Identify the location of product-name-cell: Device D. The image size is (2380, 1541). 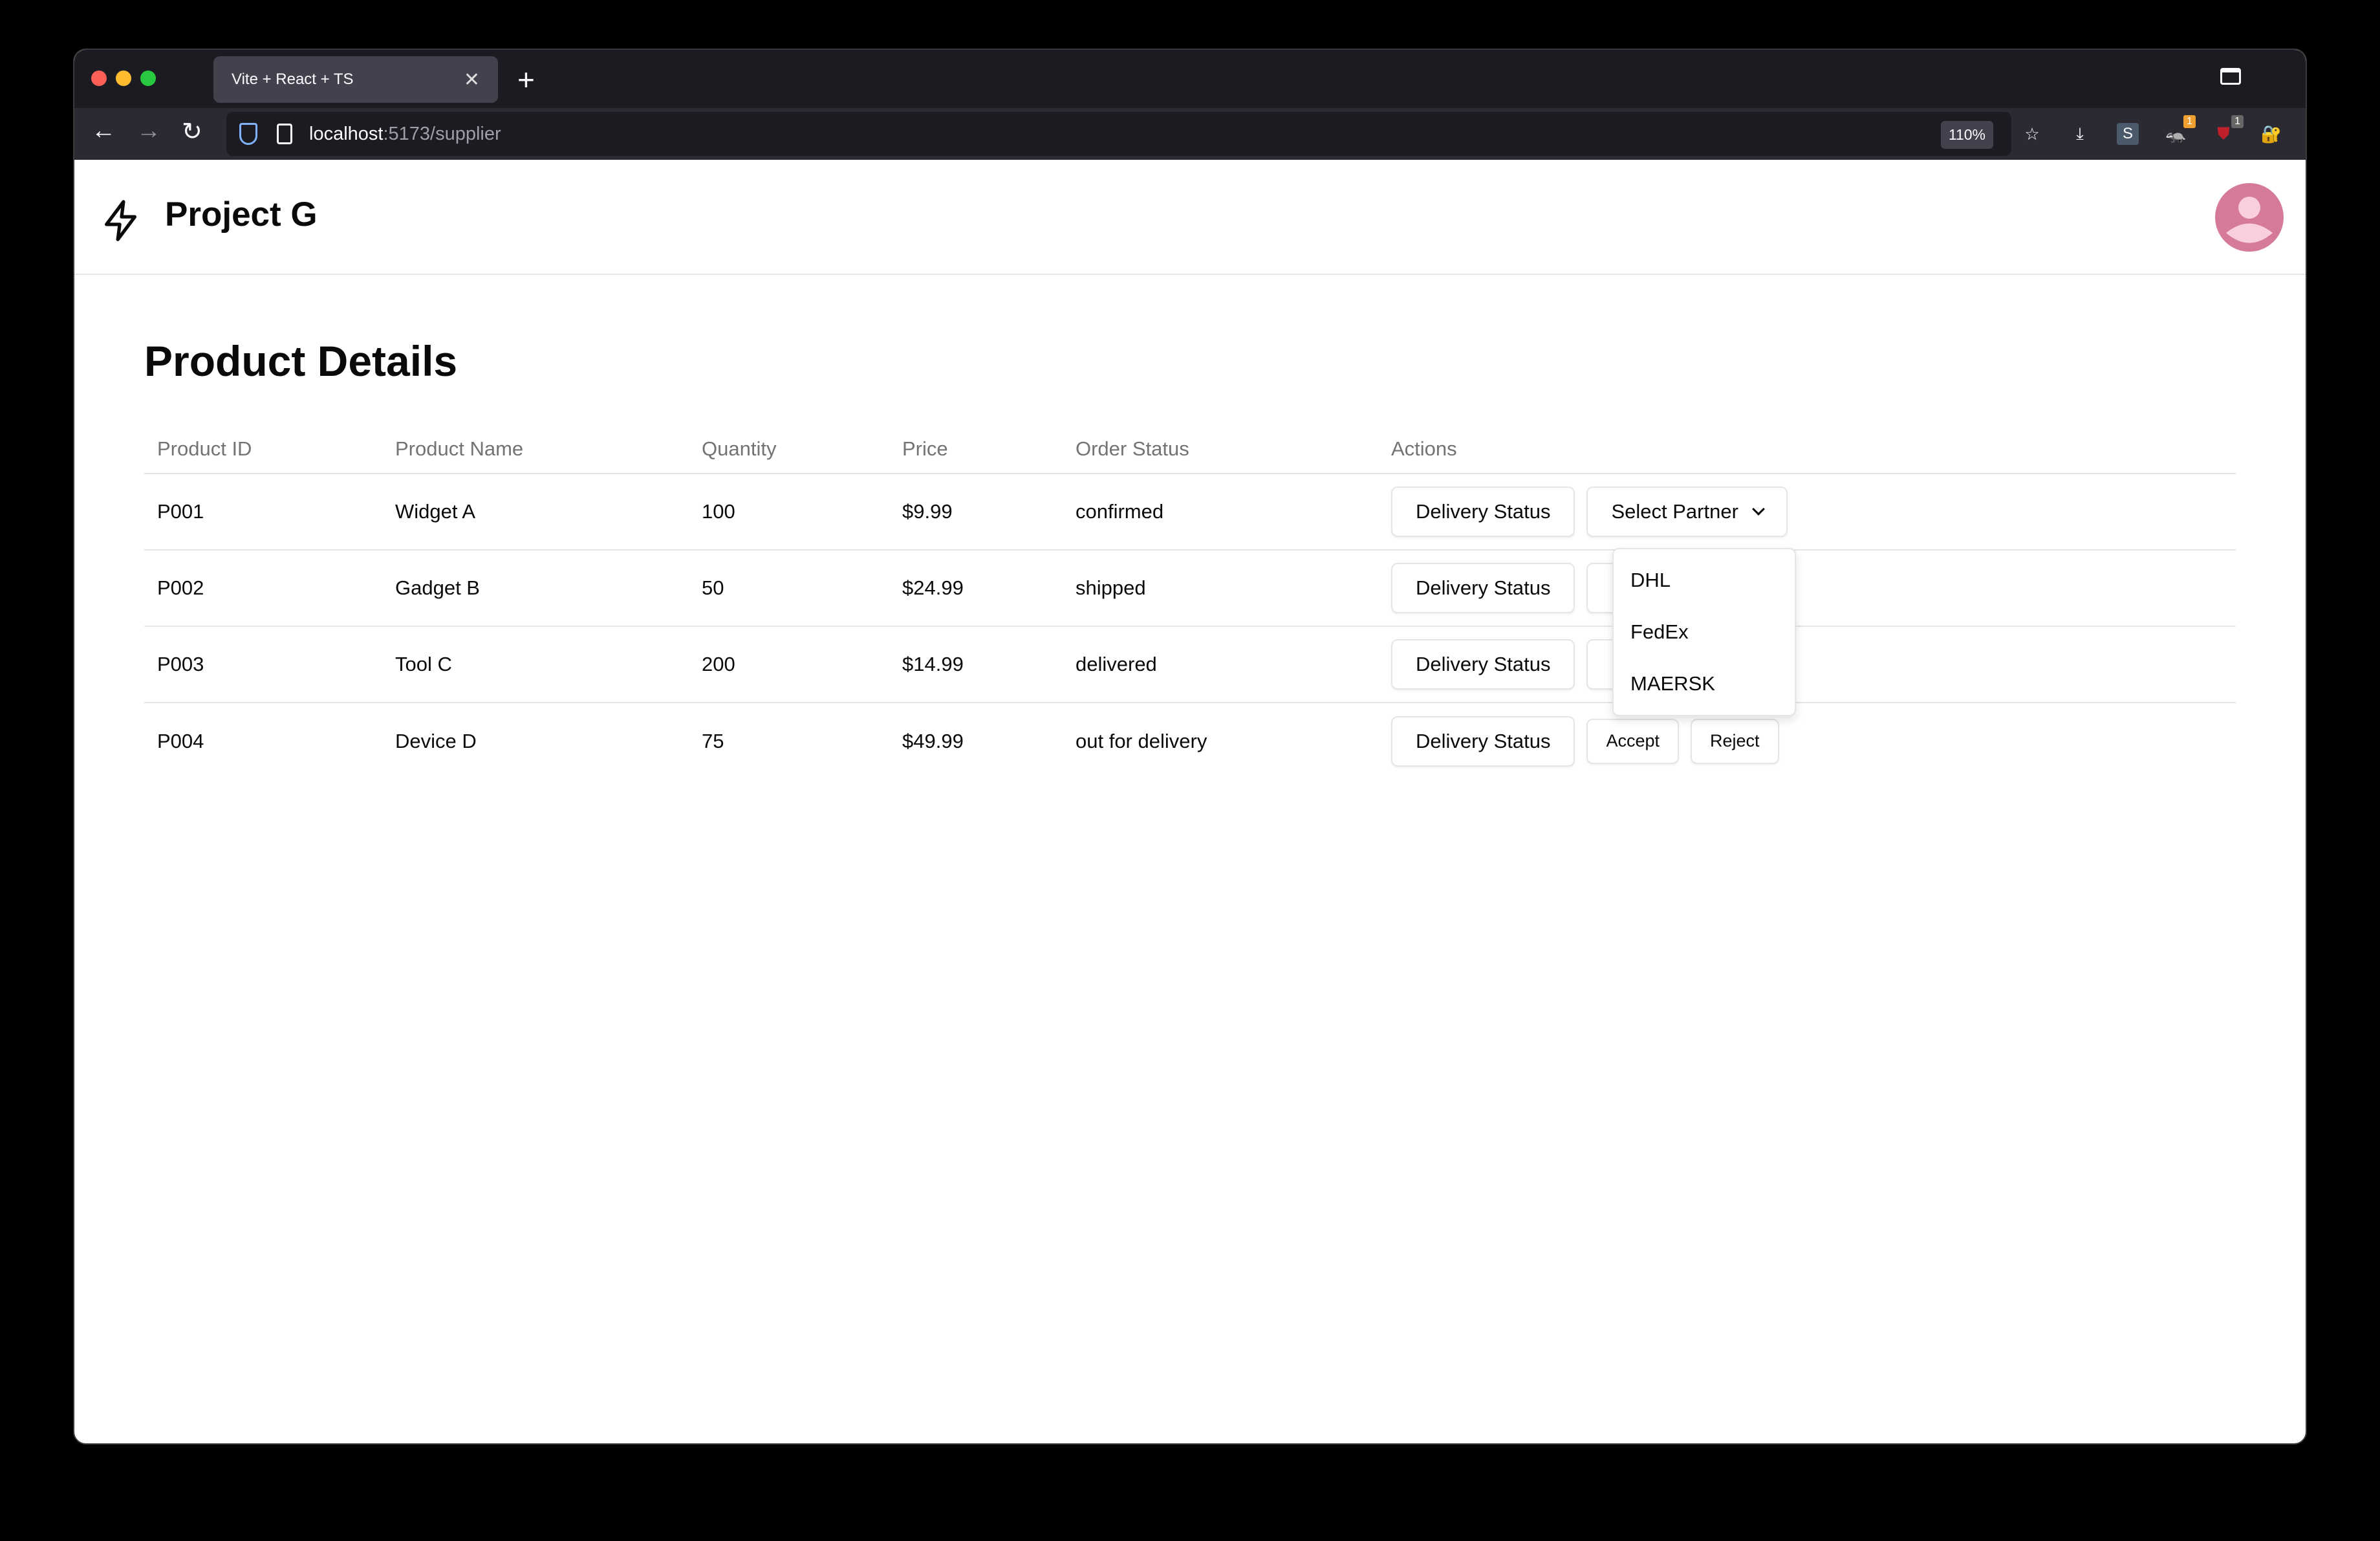
(436, 740).